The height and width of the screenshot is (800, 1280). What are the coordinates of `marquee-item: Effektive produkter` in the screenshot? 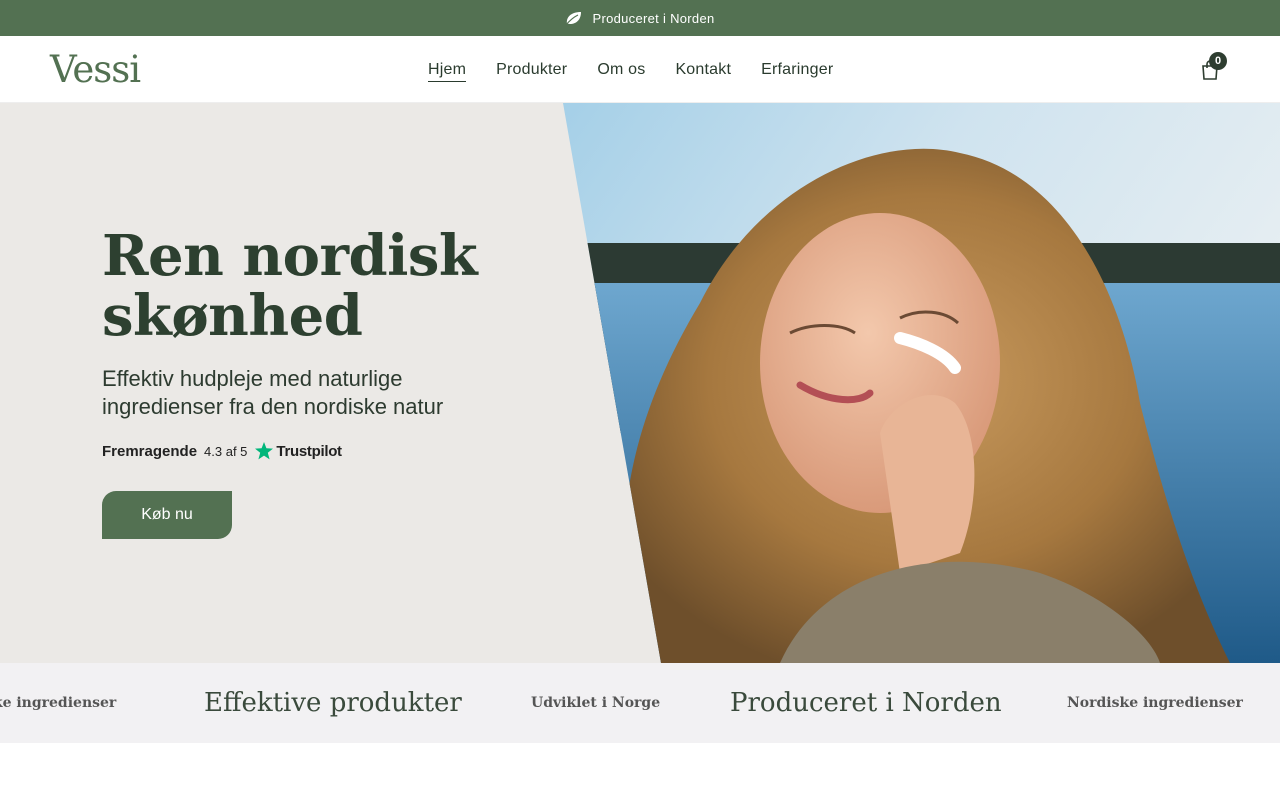 It's located at (333, 703).